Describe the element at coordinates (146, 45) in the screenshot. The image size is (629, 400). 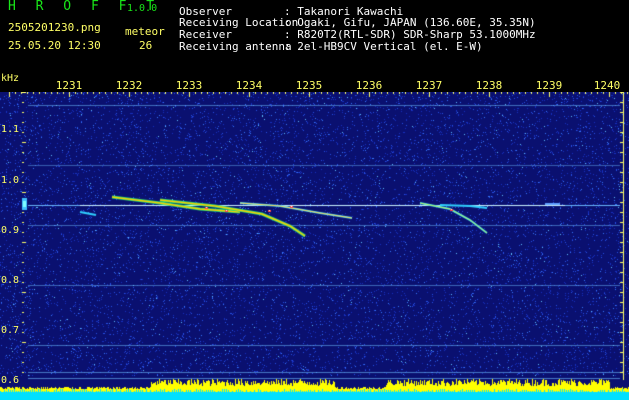
I see `meteor-count: 26` at that location.